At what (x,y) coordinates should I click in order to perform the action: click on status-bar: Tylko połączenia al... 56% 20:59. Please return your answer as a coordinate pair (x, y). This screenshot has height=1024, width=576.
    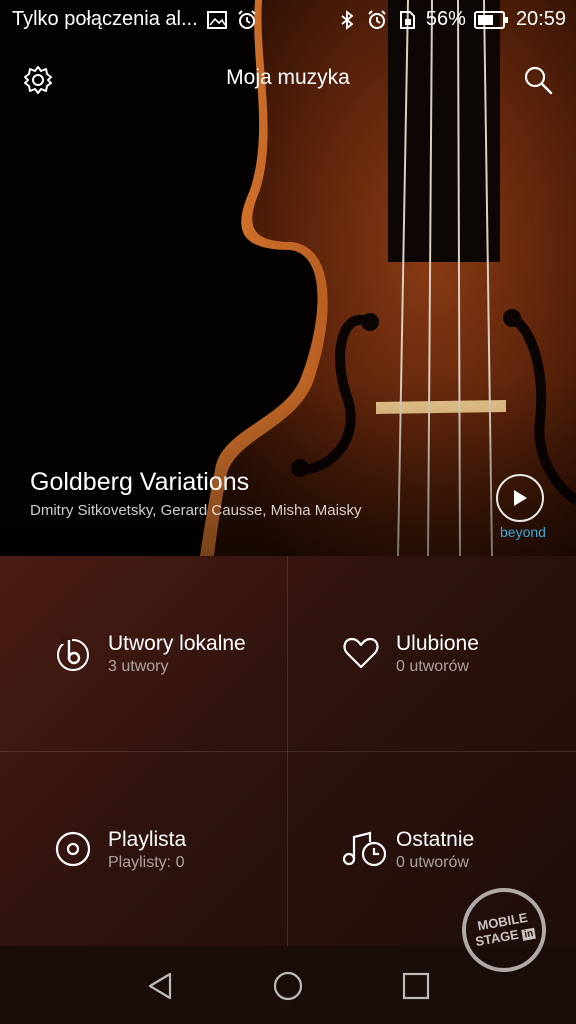
    Looking at the image, I should click on (288, 20).